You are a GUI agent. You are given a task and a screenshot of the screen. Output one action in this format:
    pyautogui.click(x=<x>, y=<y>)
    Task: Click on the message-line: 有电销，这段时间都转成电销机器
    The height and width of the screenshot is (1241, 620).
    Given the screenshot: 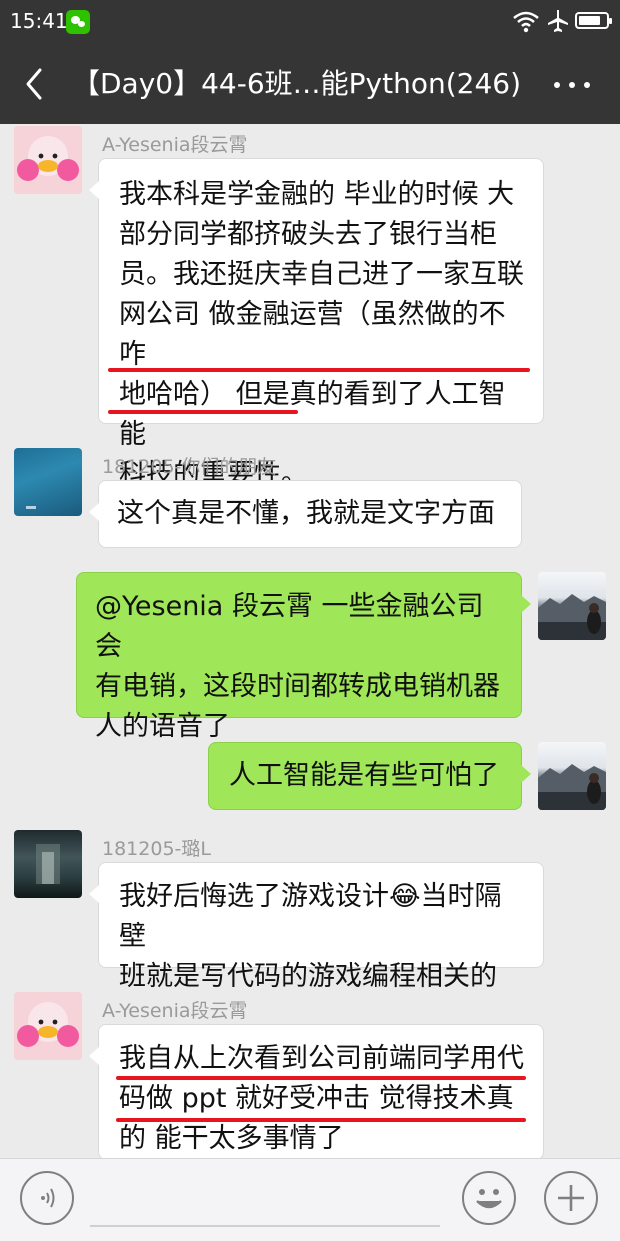 What is the action you would take?
    pyautogui.click(x=297, y=686)
    